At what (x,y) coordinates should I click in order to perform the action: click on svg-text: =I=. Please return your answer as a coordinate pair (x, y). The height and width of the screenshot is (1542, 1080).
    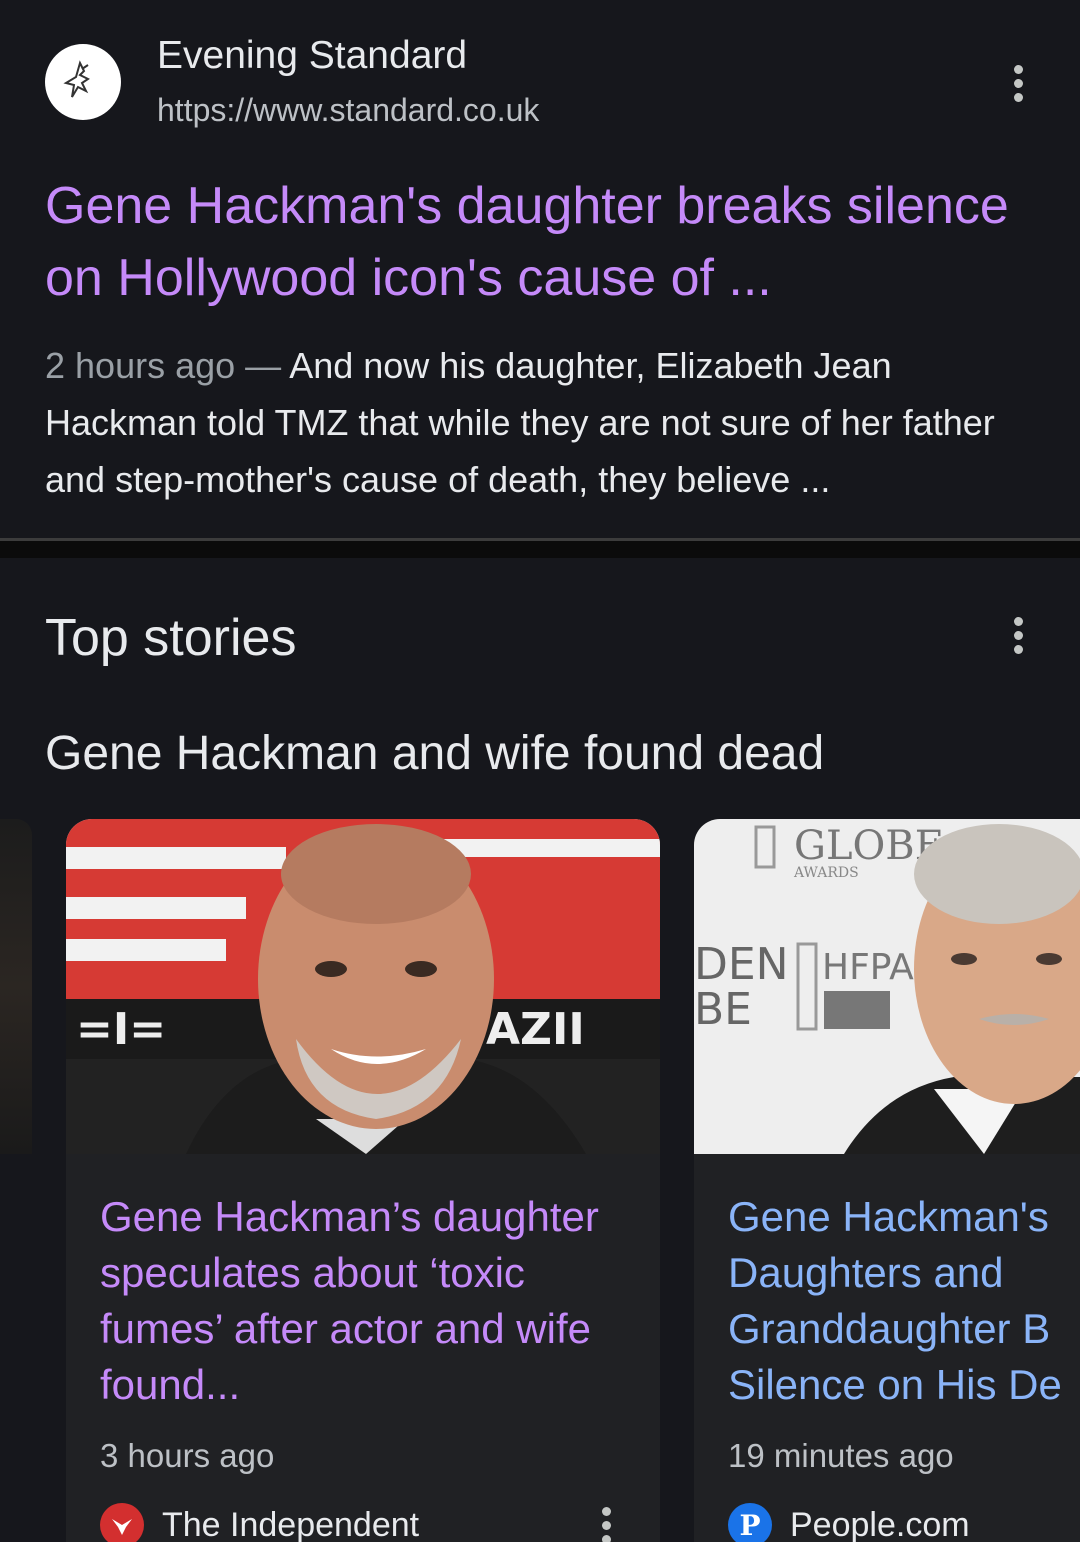
    Looking at the image, I should click on (121, 1029).